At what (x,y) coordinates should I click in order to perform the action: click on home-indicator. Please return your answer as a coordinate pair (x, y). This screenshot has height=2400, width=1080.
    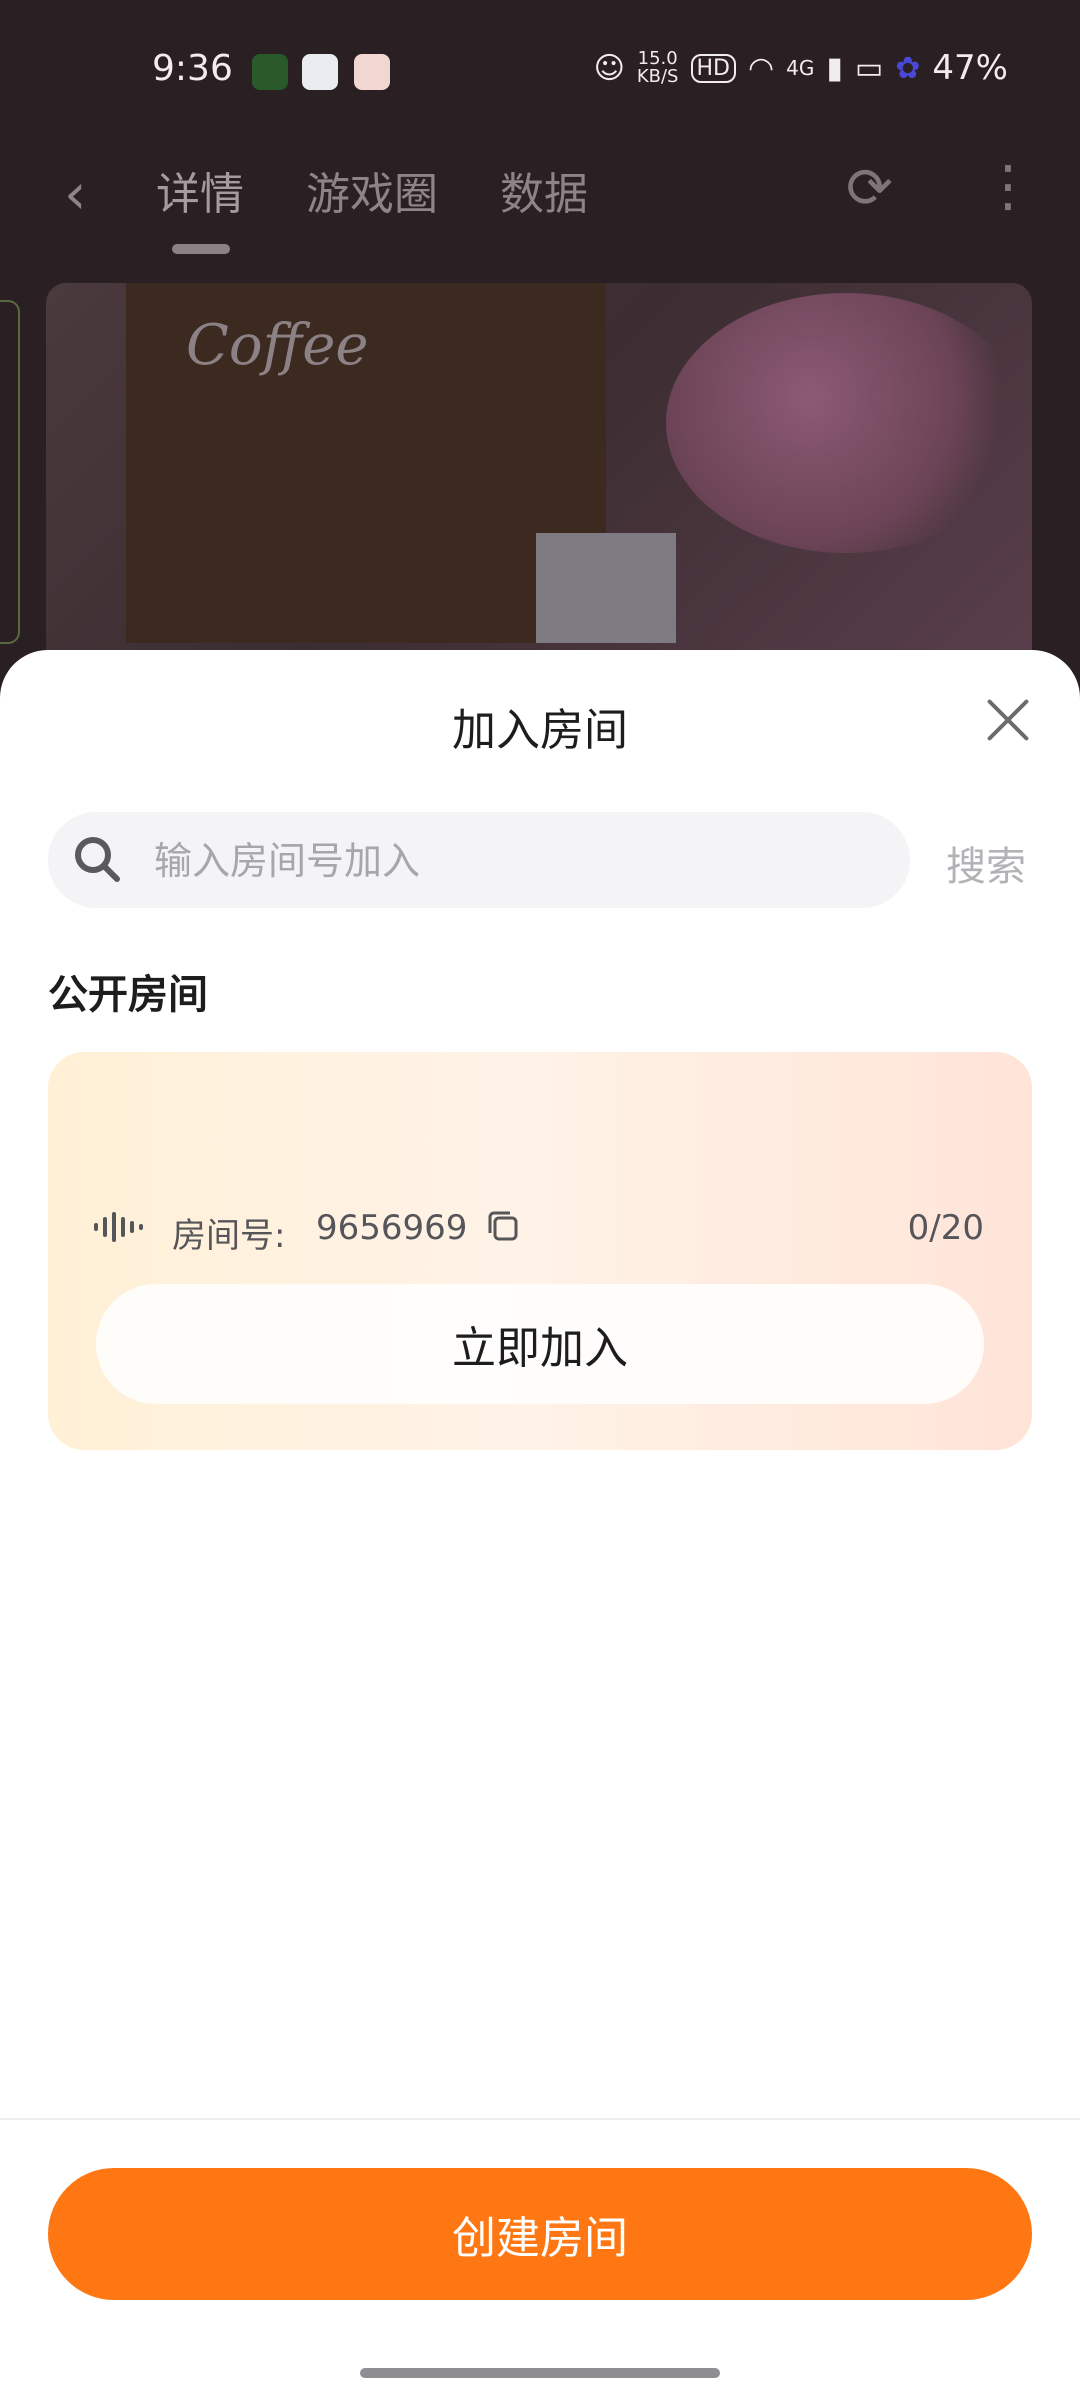
    Looking at the image, I should click on (540, 2373).